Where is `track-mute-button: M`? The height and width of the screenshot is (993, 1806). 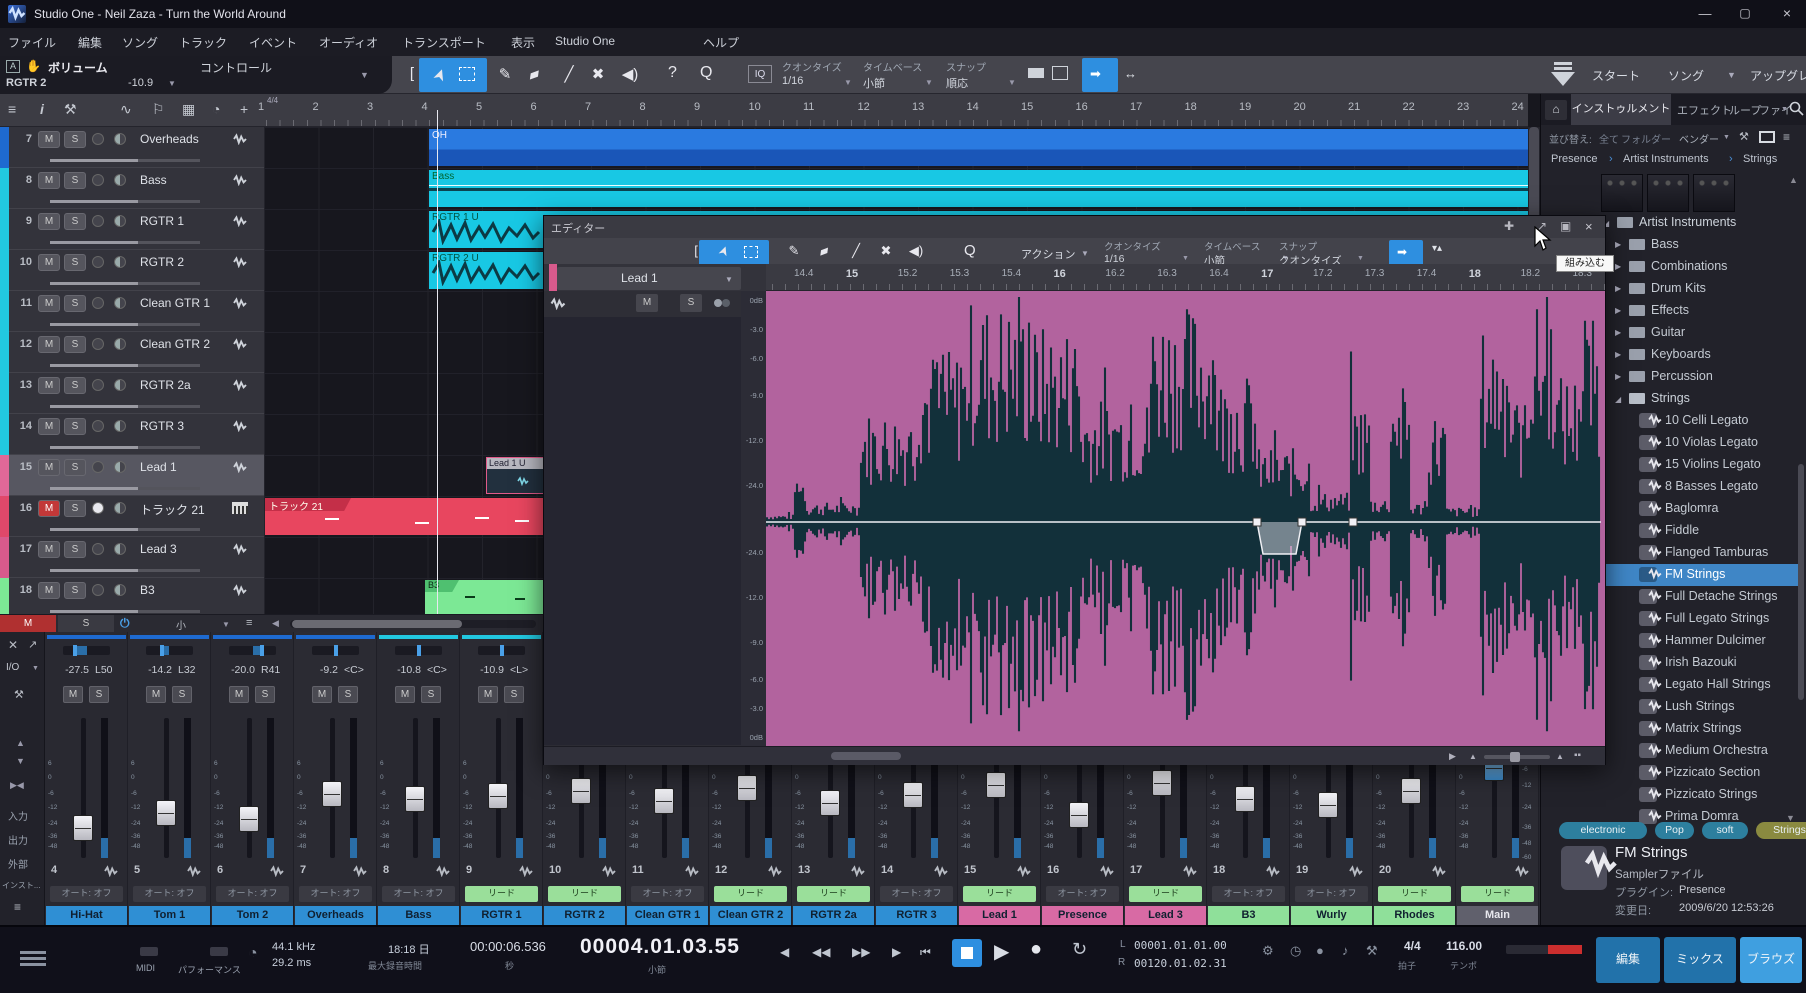
track-mute-button: M is located at coordinates (49, 426).